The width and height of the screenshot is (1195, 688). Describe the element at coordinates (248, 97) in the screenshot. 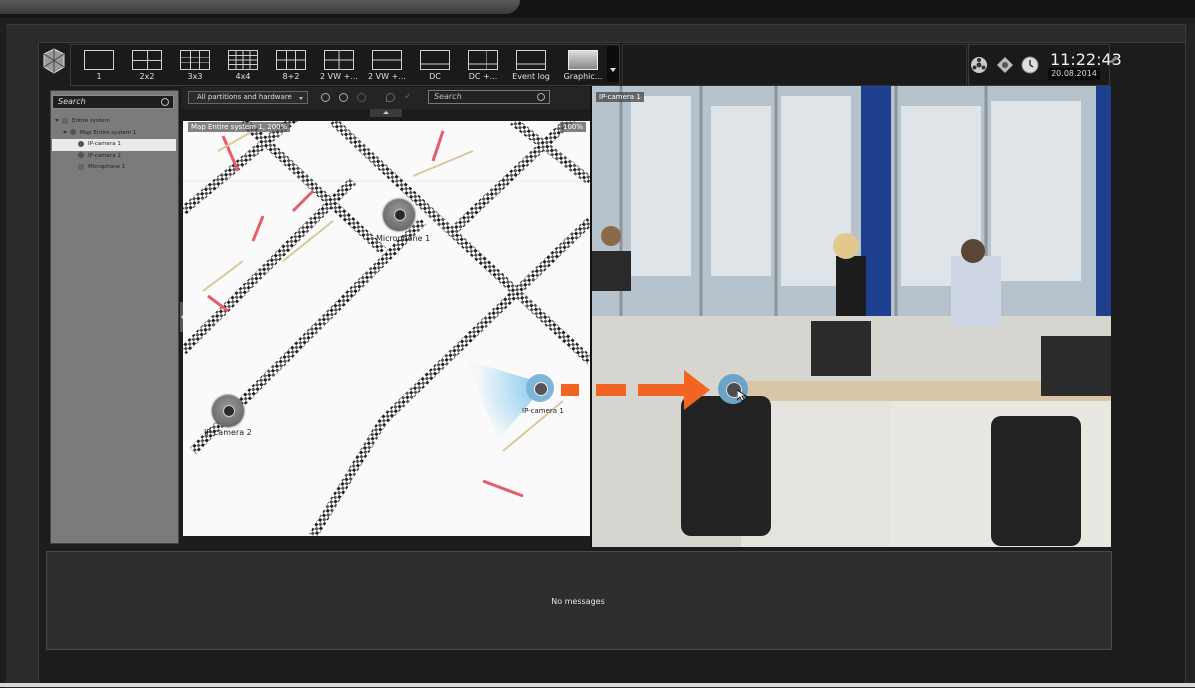

I see `partition-filter-select: All partitions and hardware` at that location.